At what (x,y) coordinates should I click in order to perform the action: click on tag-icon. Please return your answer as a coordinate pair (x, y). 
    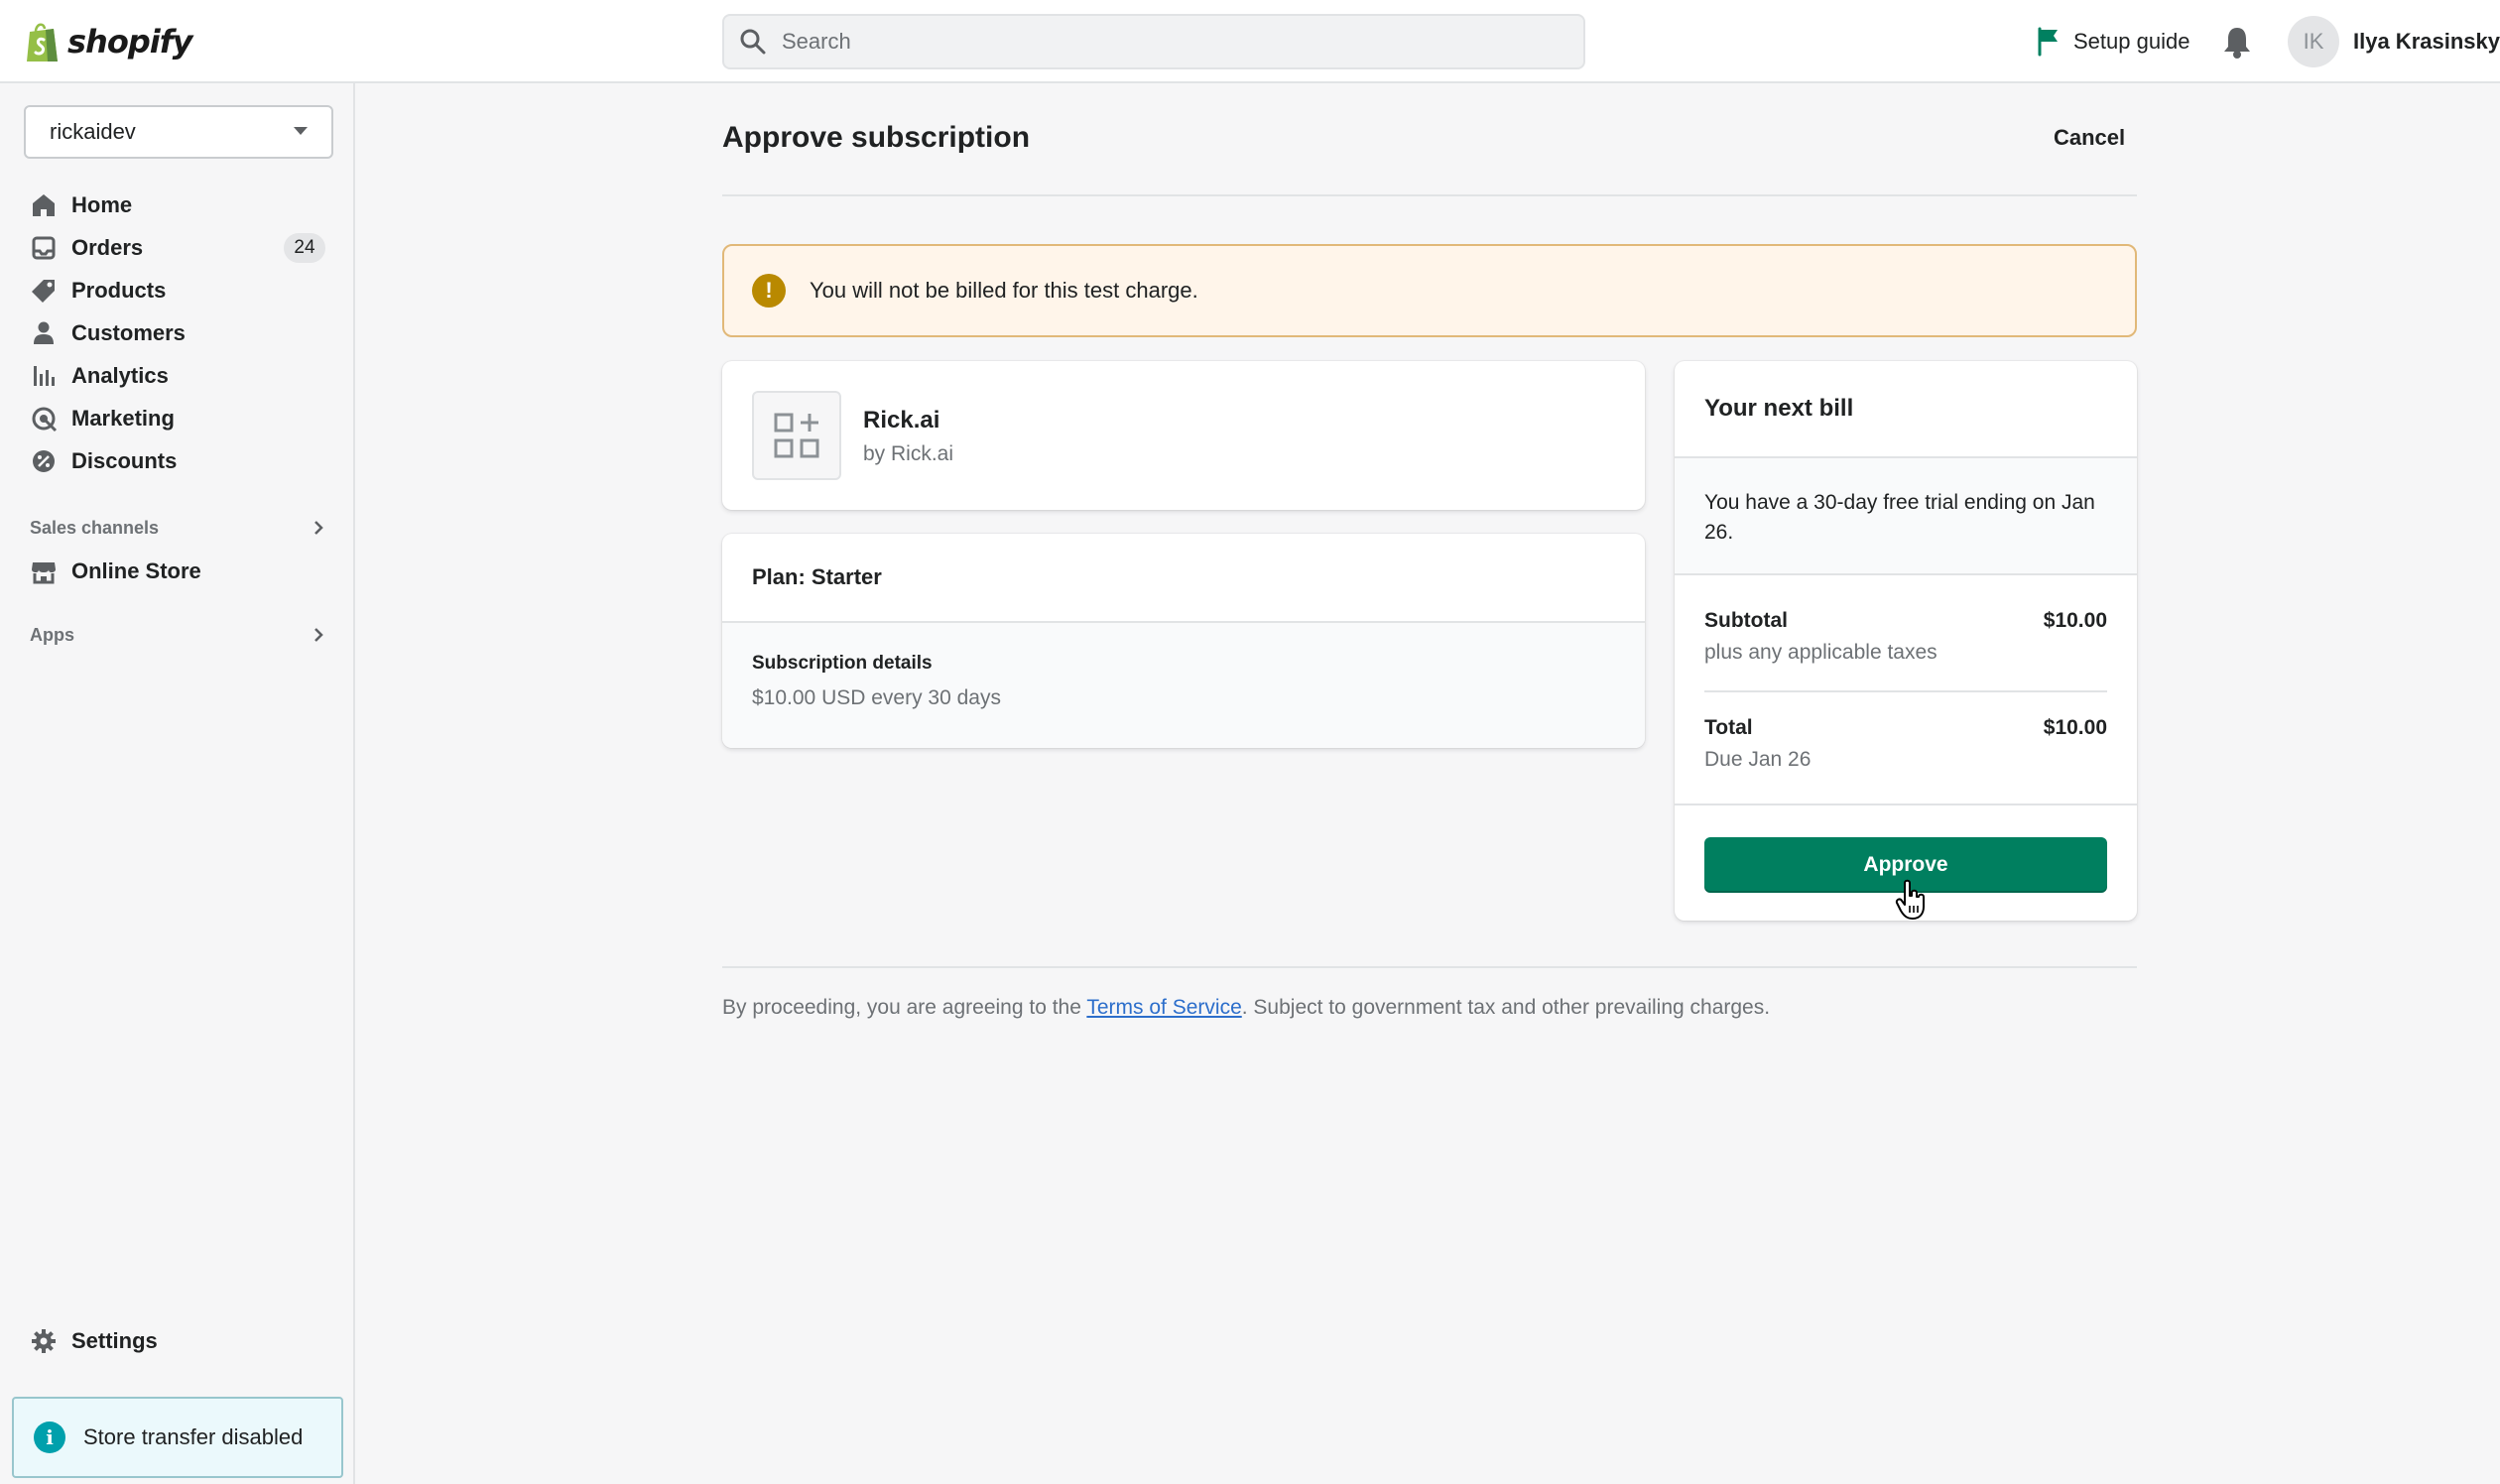
    Looking at the image, I should click on (43, 291).